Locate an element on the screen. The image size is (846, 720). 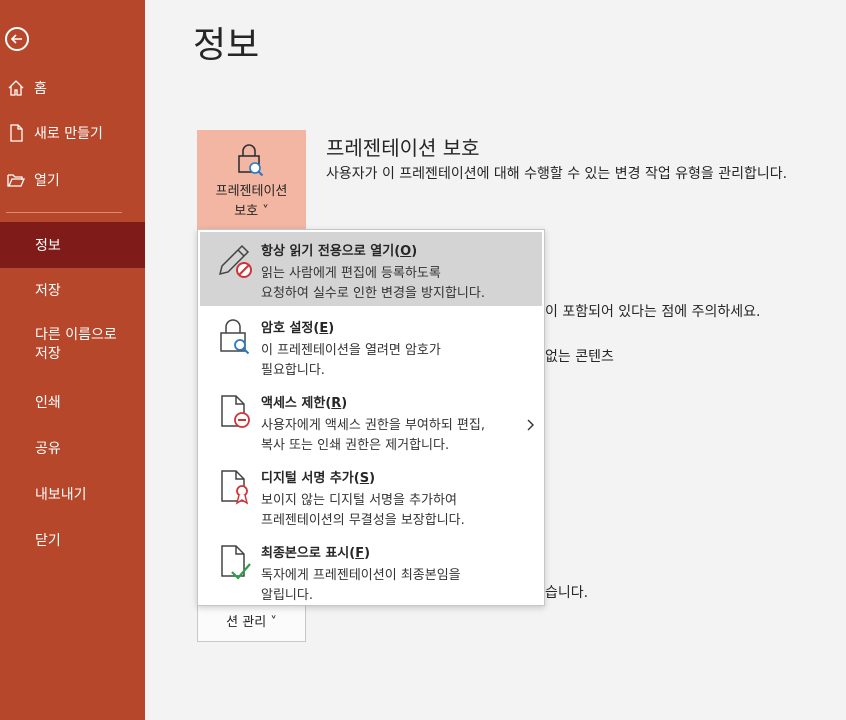
nav-item-open: 열기 is located at coordinates (72, 180).